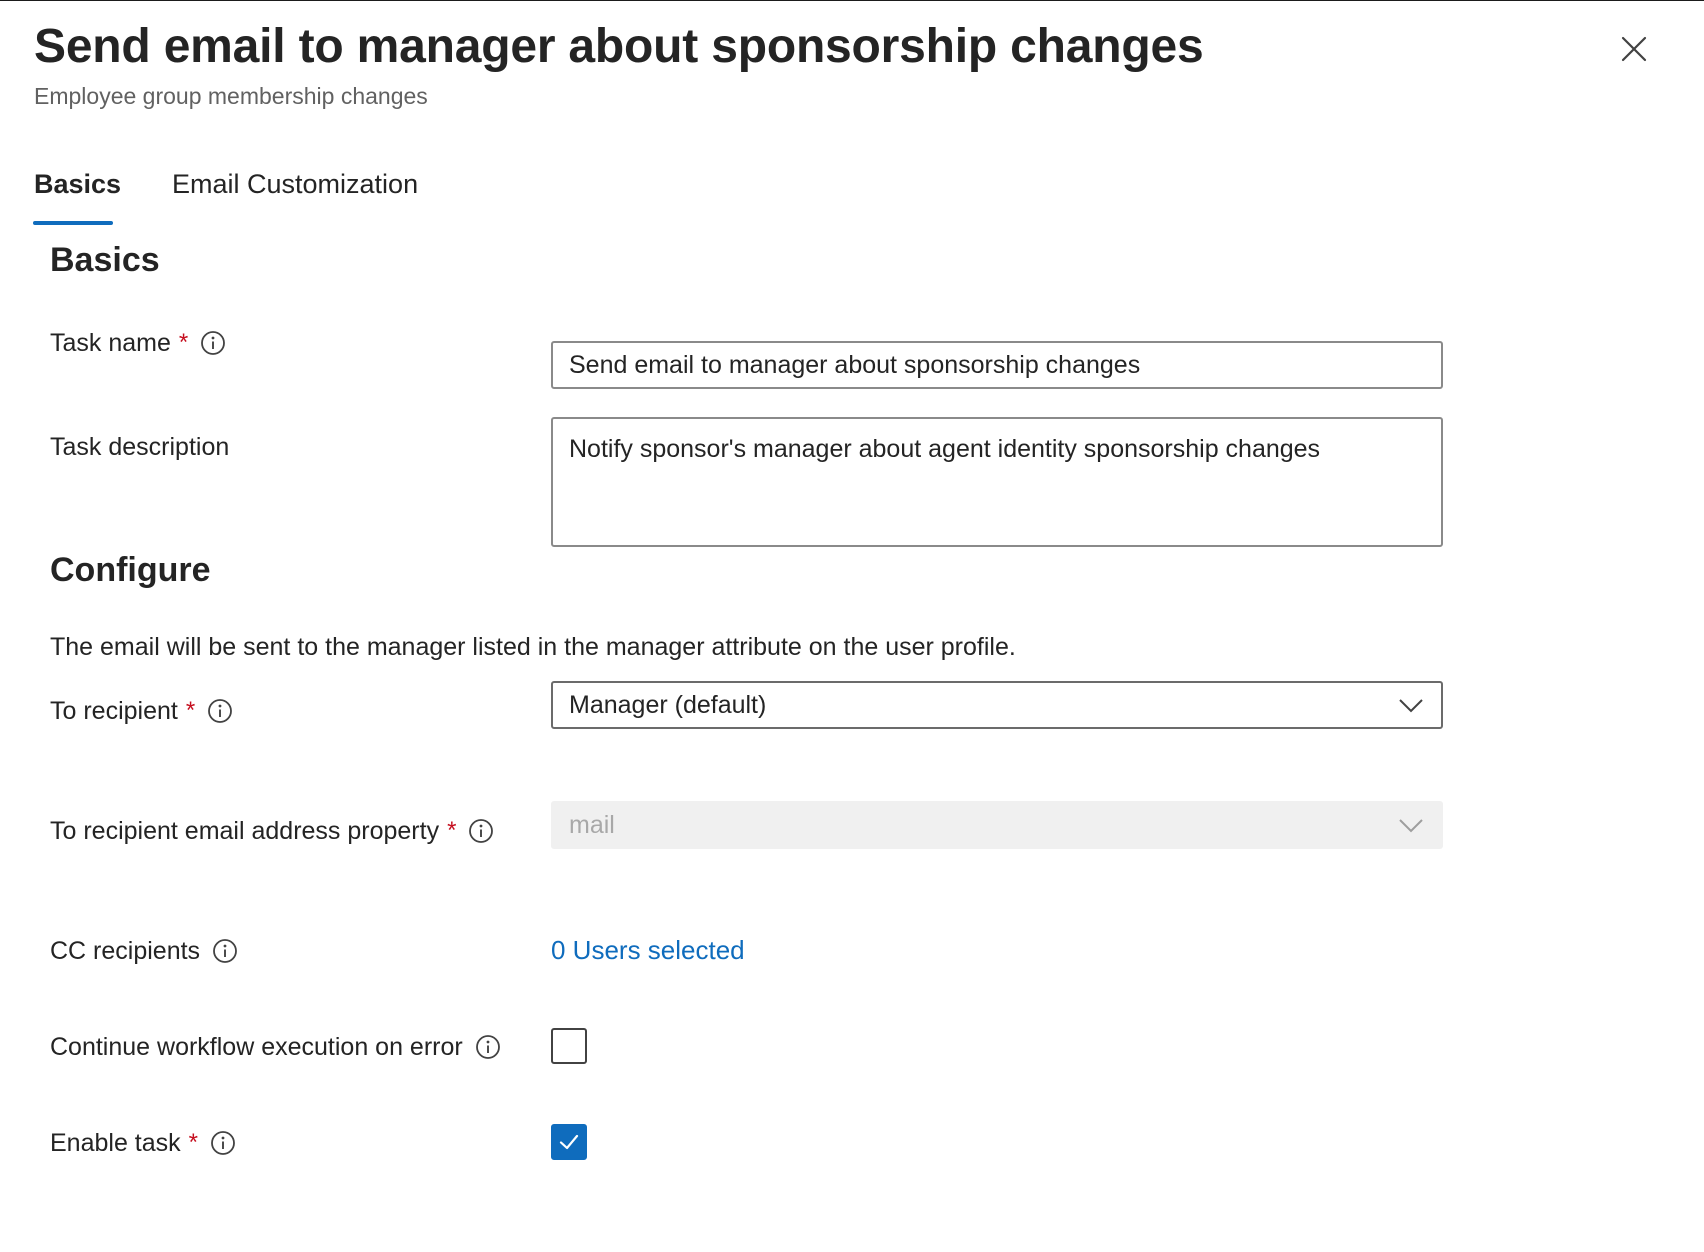 This screenshot has height=1252, width=1704. Describe the element at coordinates (110, 342) in the screenshot. I see `task-name-label-text: Task name` at that location.